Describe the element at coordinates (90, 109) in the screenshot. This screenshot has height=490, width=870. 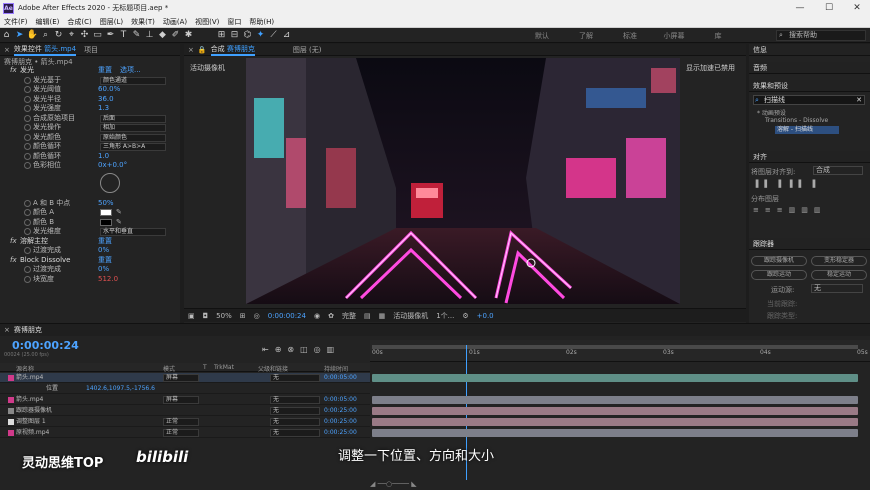
I see `property-row: 发光强度 1.3` at that location.